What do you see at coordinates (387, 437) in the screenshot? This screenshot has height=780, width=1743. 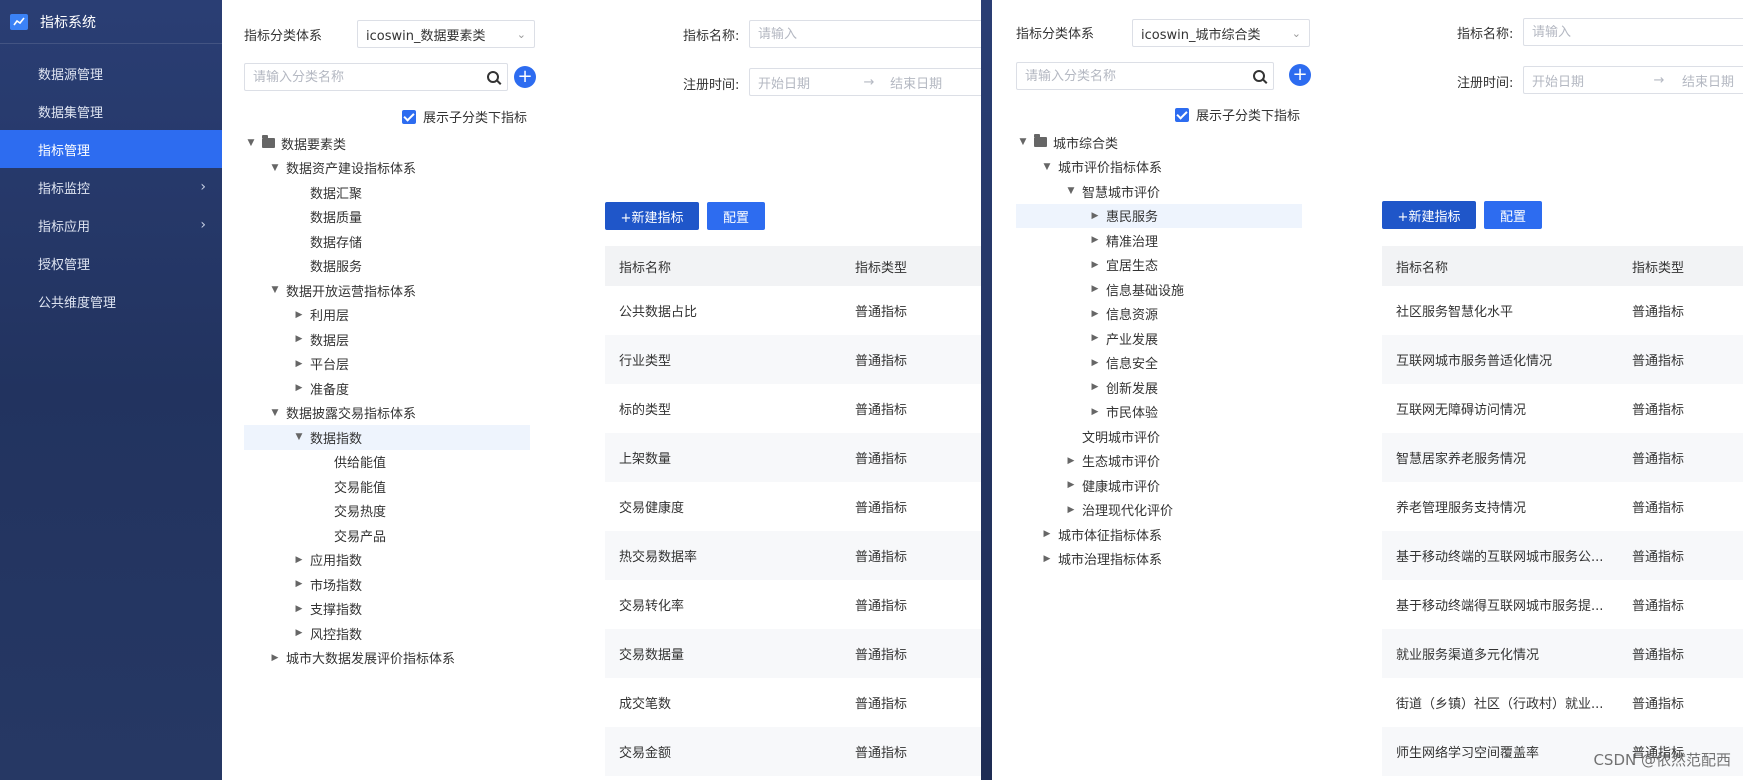 I see `tree-node: ▼ 数据指数` at bounding box center [387, 437].